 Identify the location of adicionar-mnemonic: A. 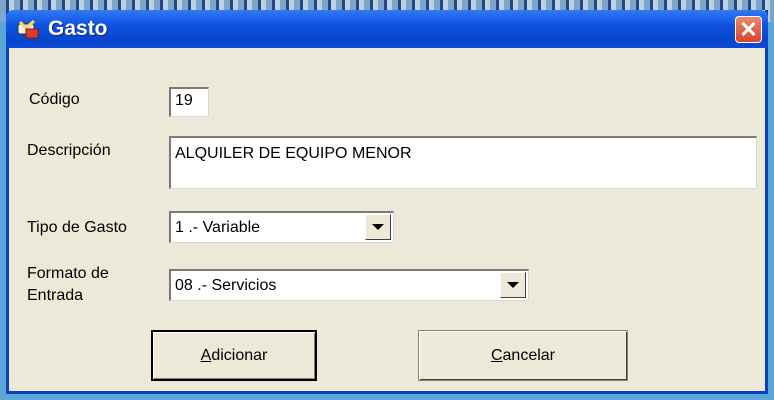
(206, 355).